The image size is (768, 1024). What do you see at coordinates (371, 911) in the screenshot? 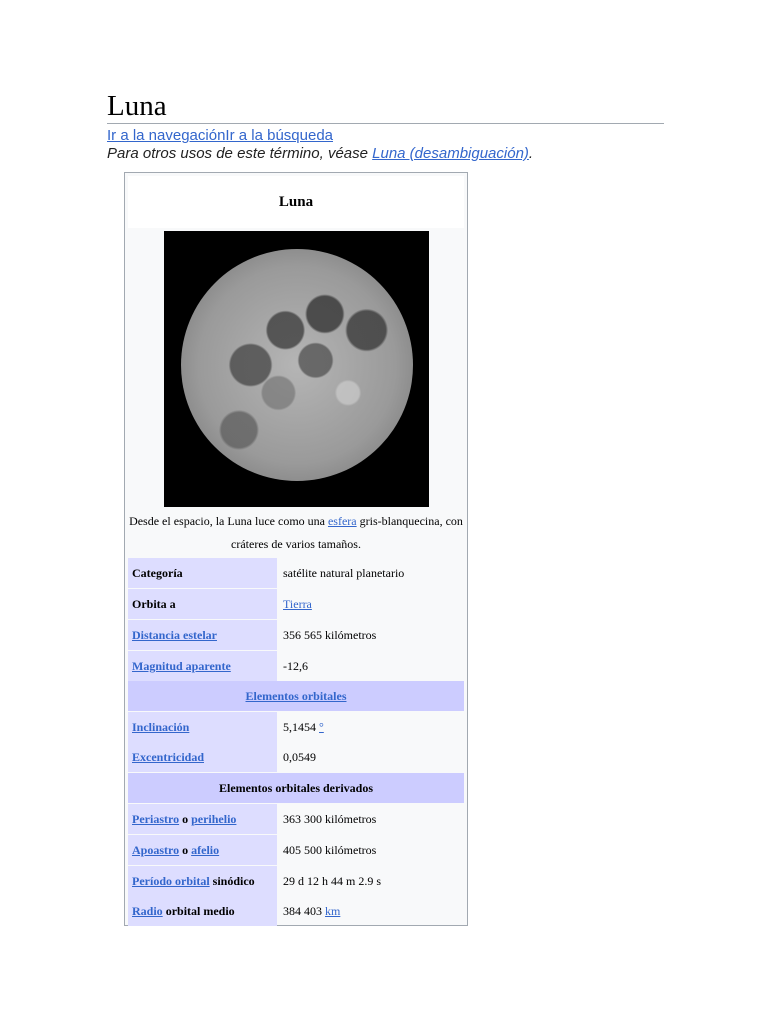
I see `row-value-cell: 384 403 km` at bounding box center [371, 911].